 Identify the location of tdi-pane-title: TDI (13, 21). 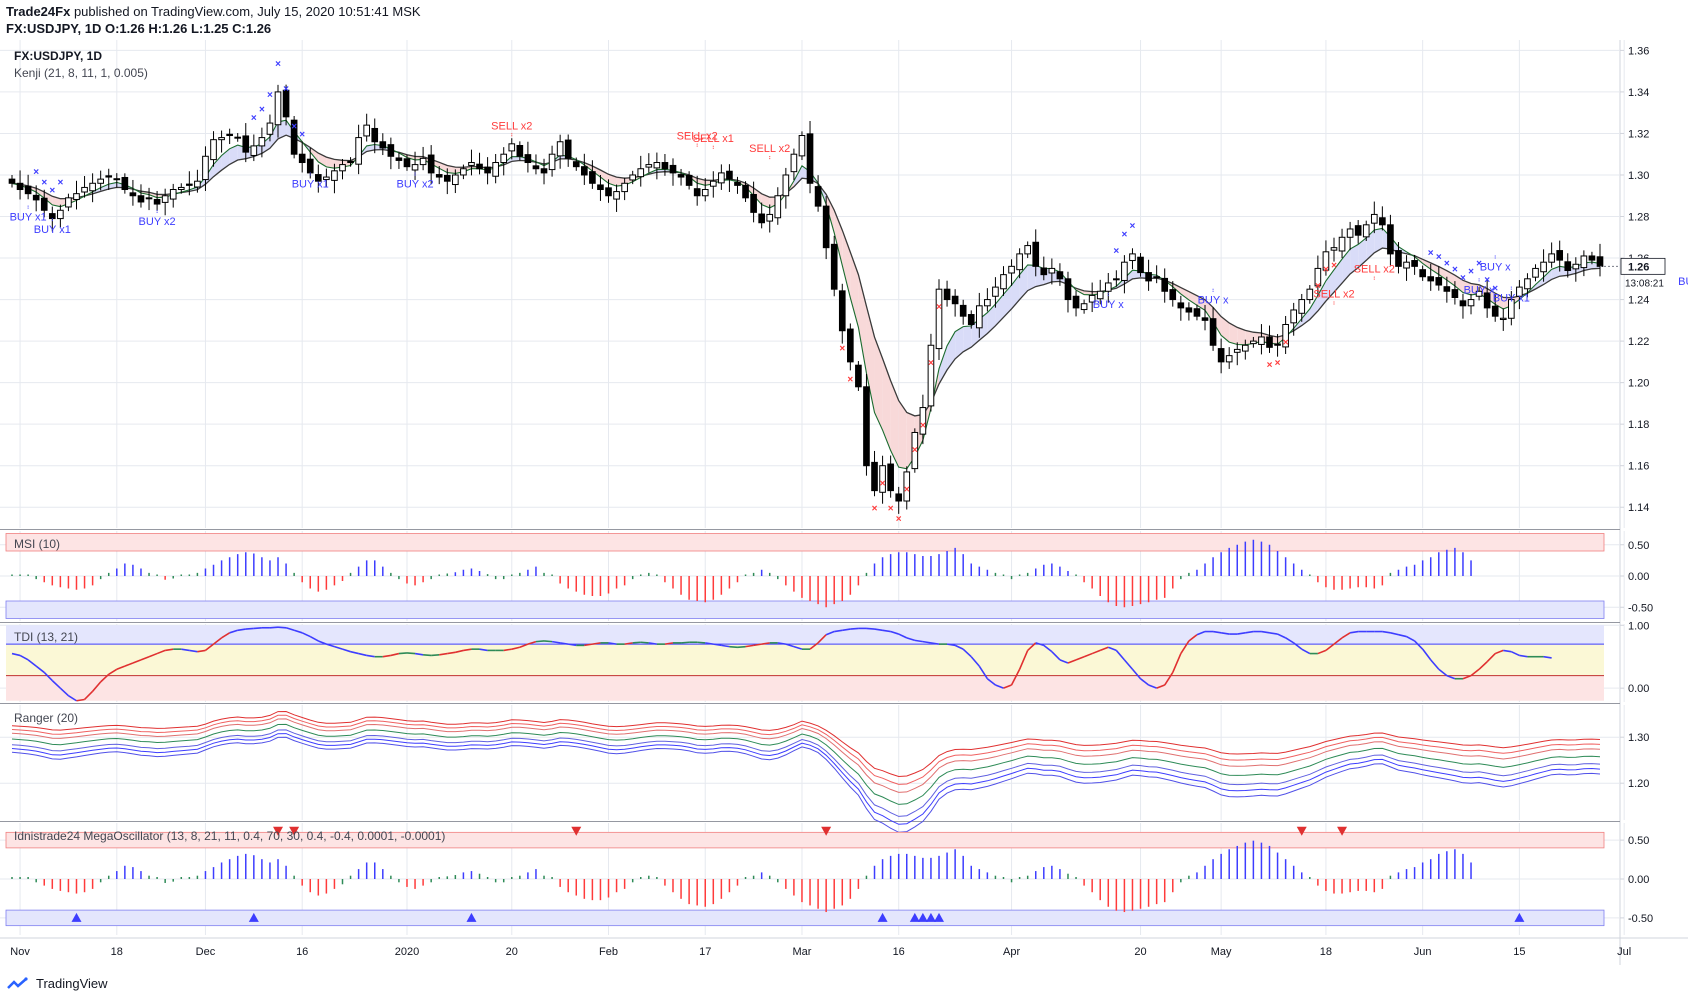
(46, 637).